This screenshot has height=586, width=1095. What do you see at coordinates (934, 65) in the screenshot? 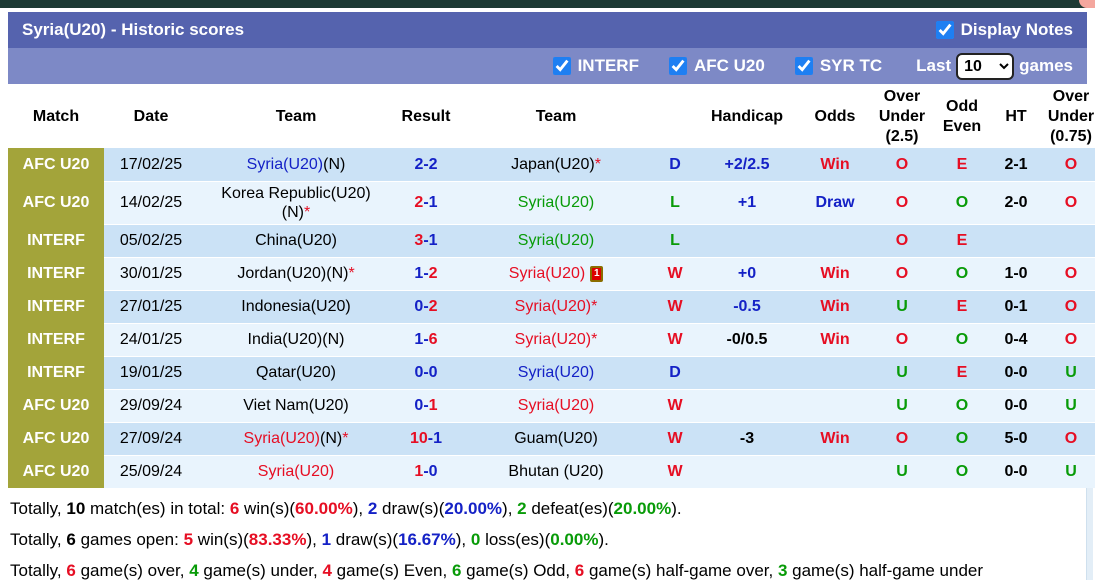
I see `last-label: Last` at bounding box center [934, 65].